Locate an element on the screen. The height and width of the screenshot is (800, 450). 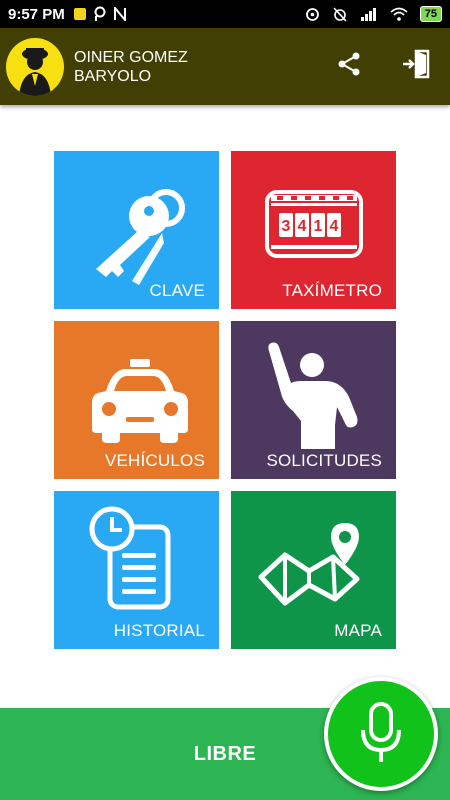
tile-label: SOLICITUDES is located at coordinates (324, 460).